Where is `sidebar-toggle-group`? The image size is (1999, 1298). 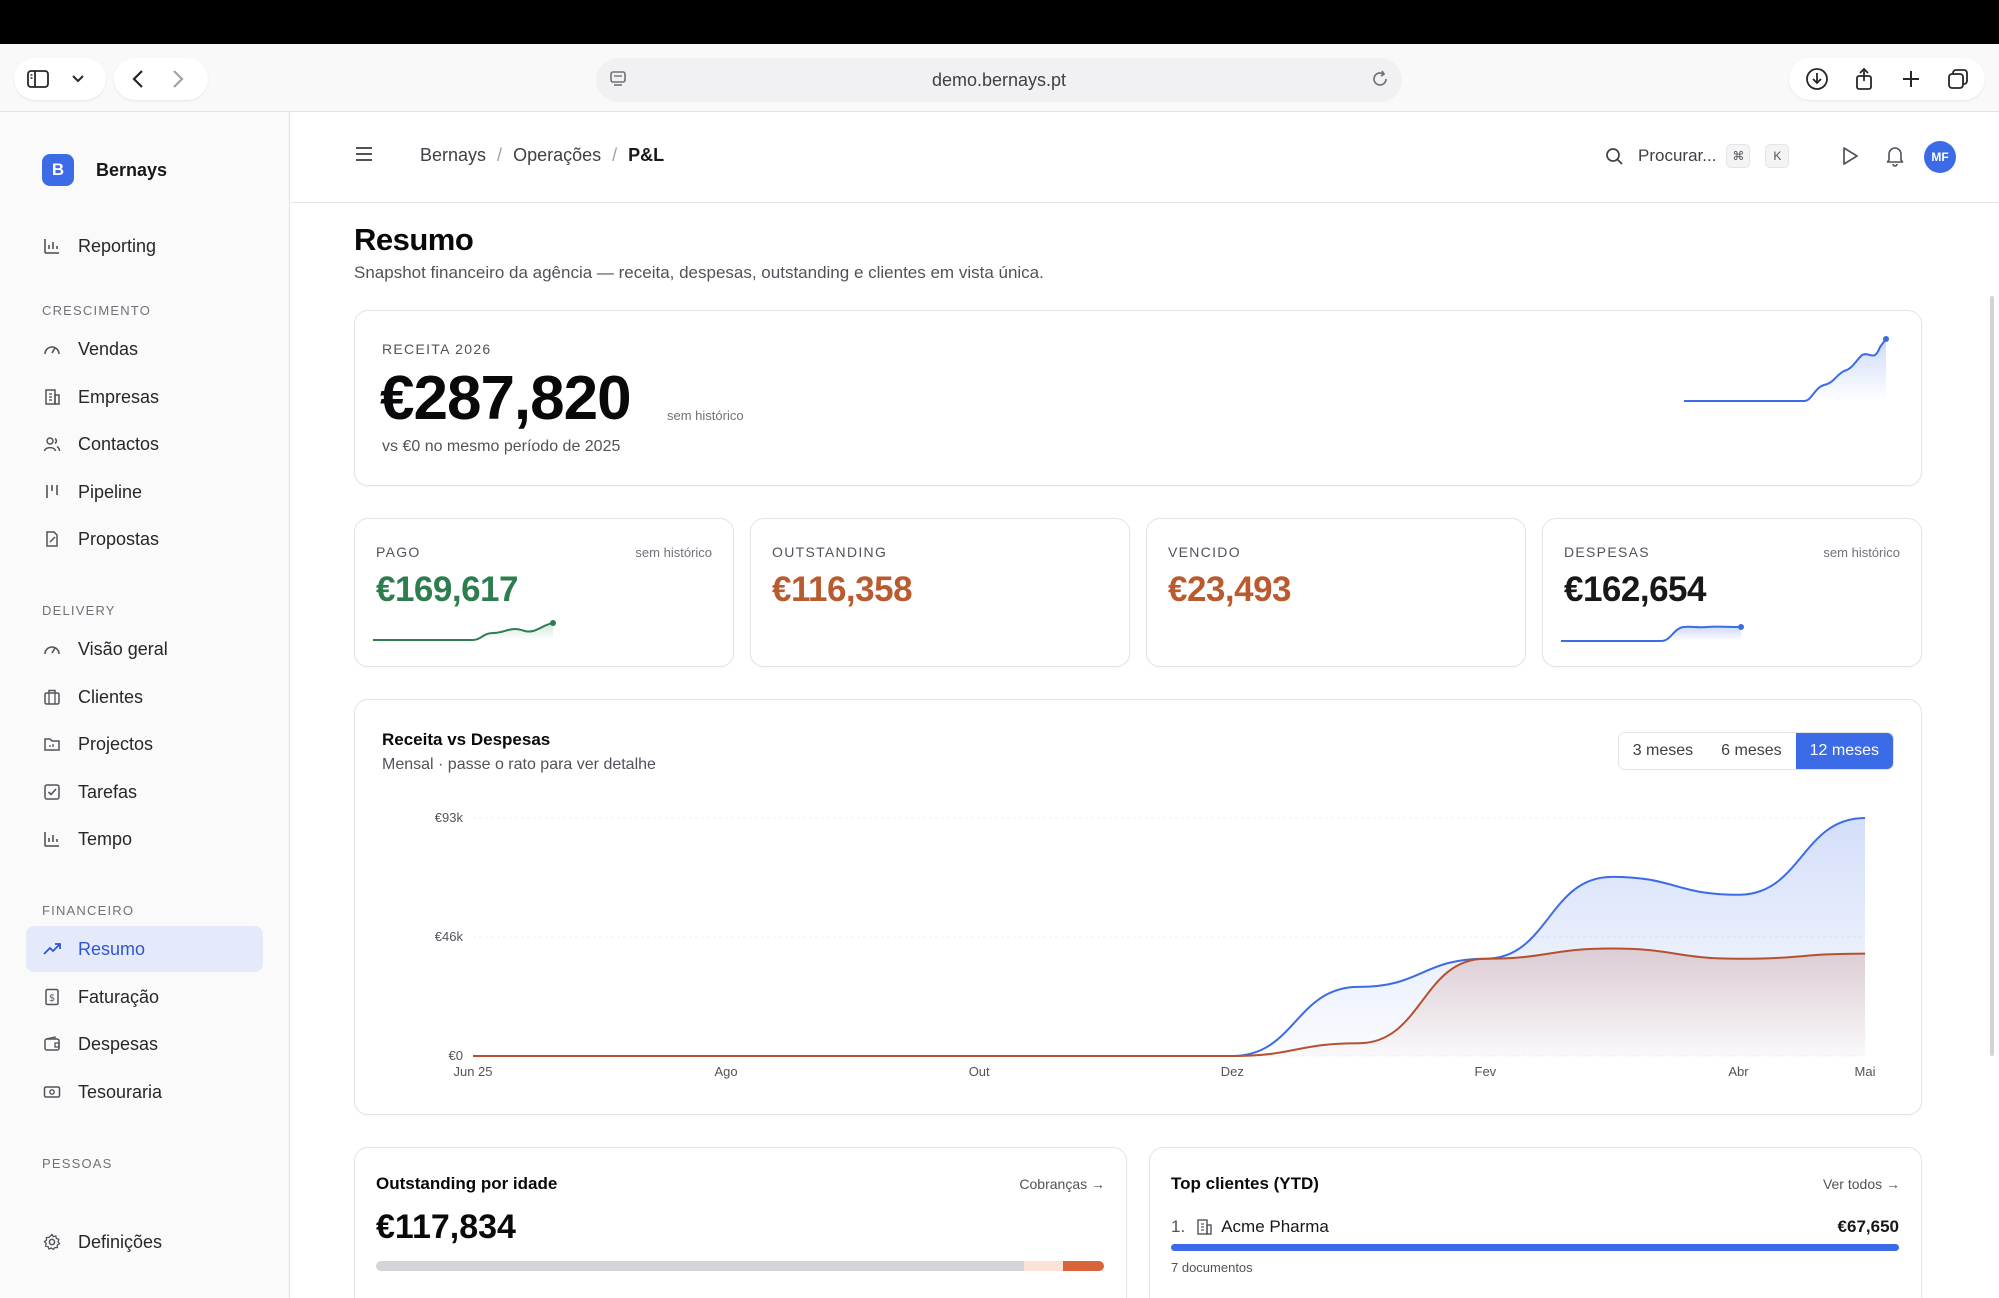 sidebar-toggle-group is located at coordinates (60, 79).